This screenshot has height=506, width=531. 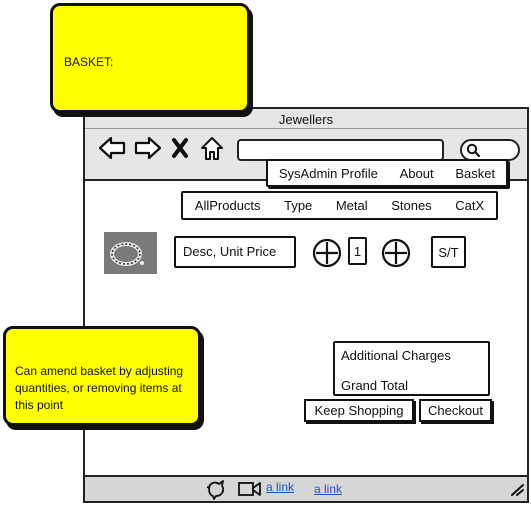 I want to click on category-menu: AllProducts Type Metal Stones CatX, so click(x=339, y=205).